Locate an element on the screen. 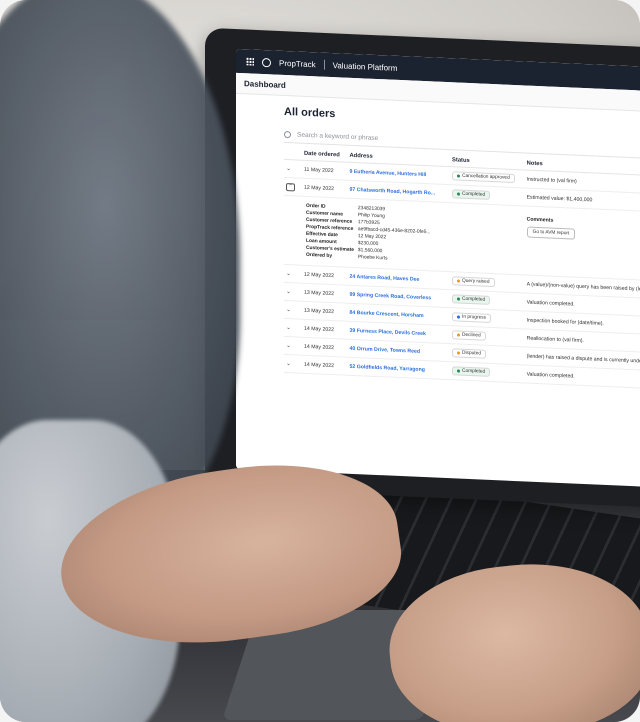  status-badge: Disputed is located at coordinates (469, 353).